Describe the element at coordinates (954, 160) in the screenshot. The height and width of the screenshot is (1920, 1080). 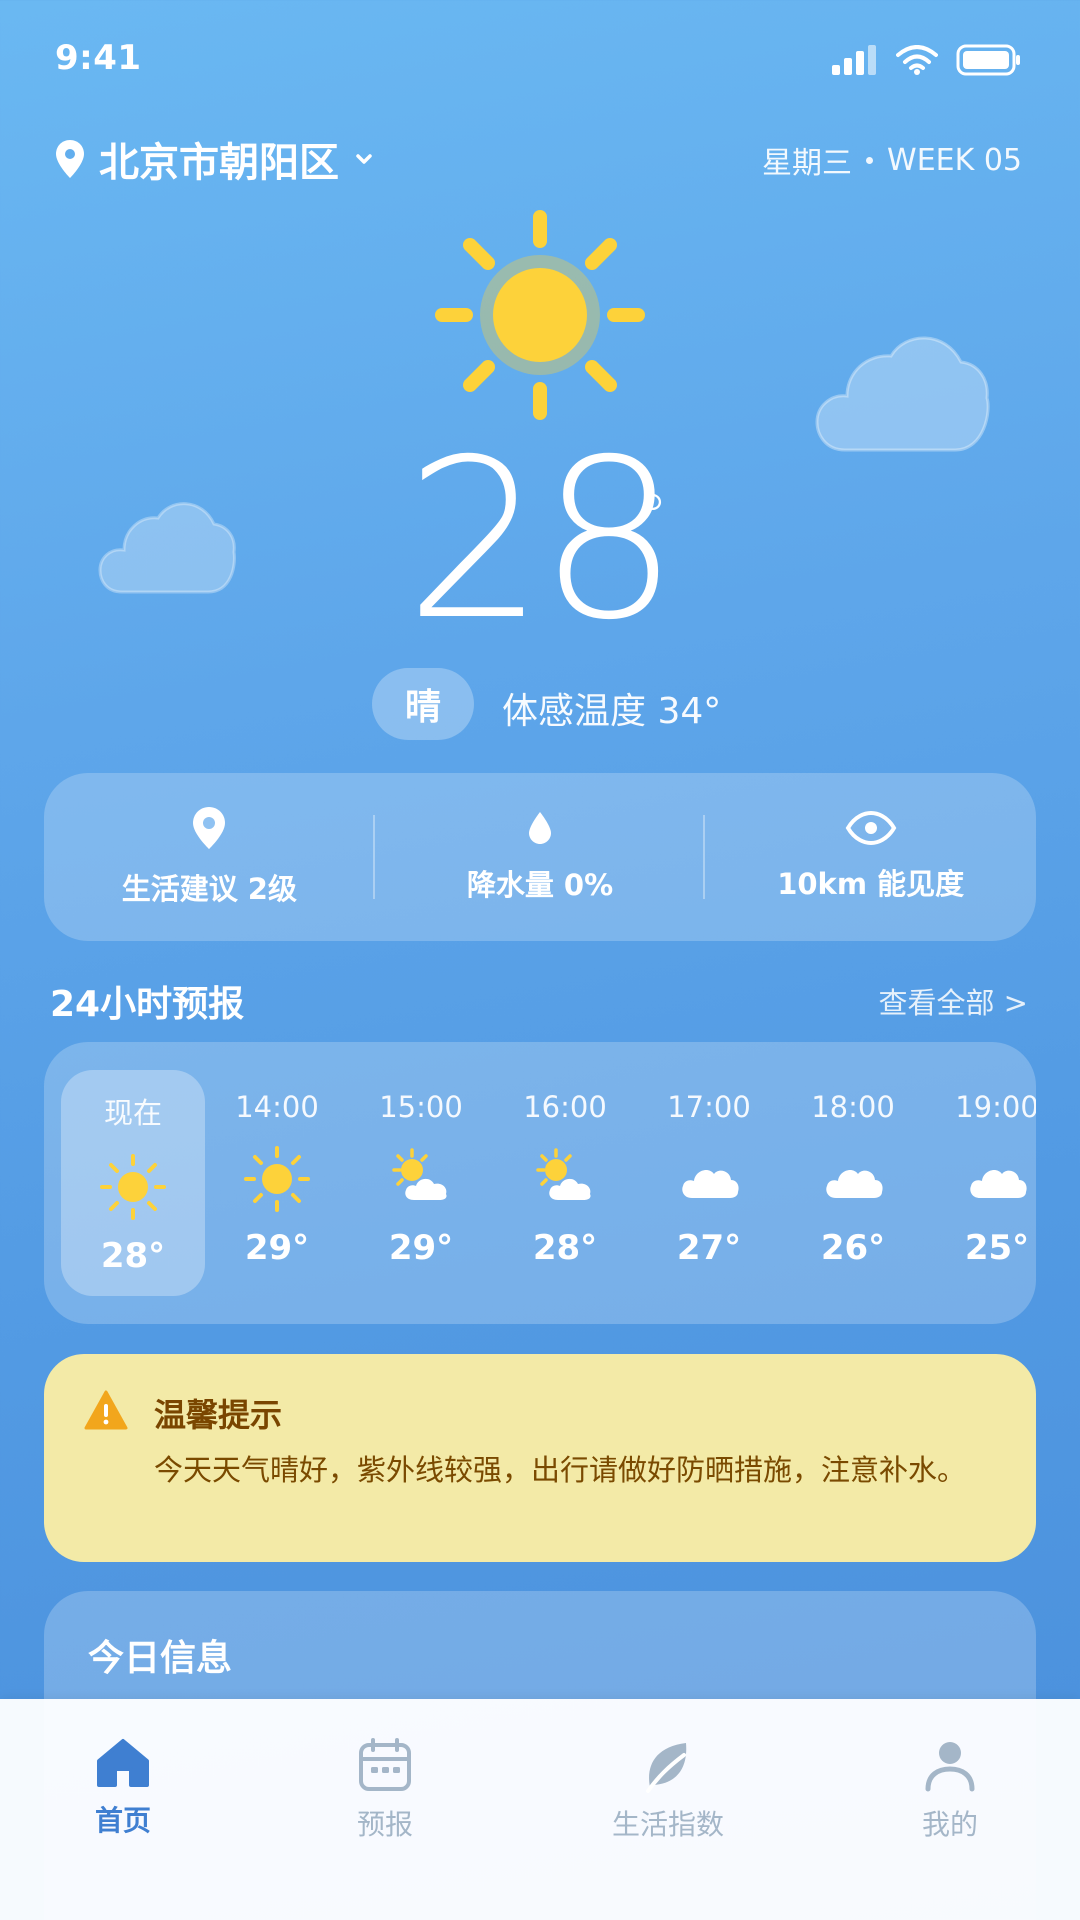
I see `week-number: WEEK 05` at that location.